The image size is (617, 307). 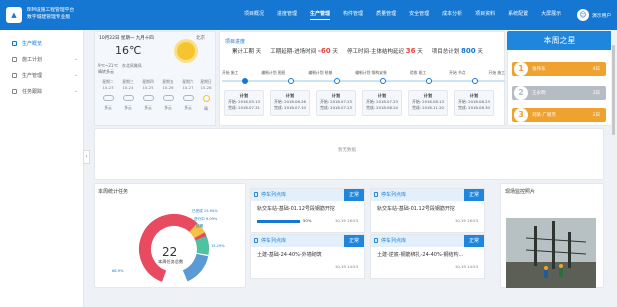 I want to click on stop-unit: 天, so click(x=420, y=52).